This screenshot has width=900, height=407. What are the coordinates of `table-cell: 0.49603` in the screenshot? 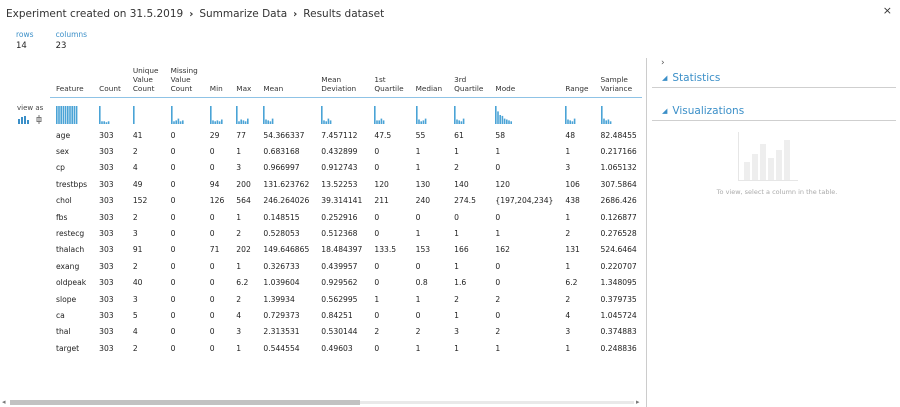 It's located at (337, 348).